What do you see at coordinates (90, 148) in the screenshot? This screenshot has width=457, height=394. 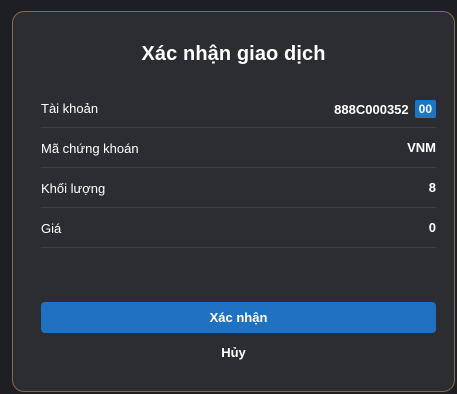 I see `symbol-label: Mã chứng khoán` at bounding box center [90, 148].